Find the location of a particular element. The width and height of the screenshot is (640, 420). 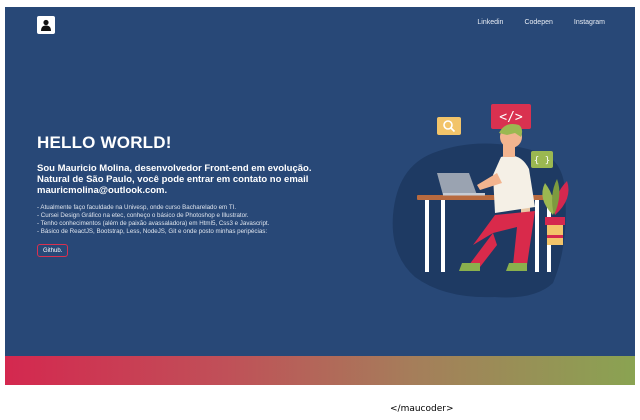

nav-linkedin: Linkedin is located at coordinates (490, 22).